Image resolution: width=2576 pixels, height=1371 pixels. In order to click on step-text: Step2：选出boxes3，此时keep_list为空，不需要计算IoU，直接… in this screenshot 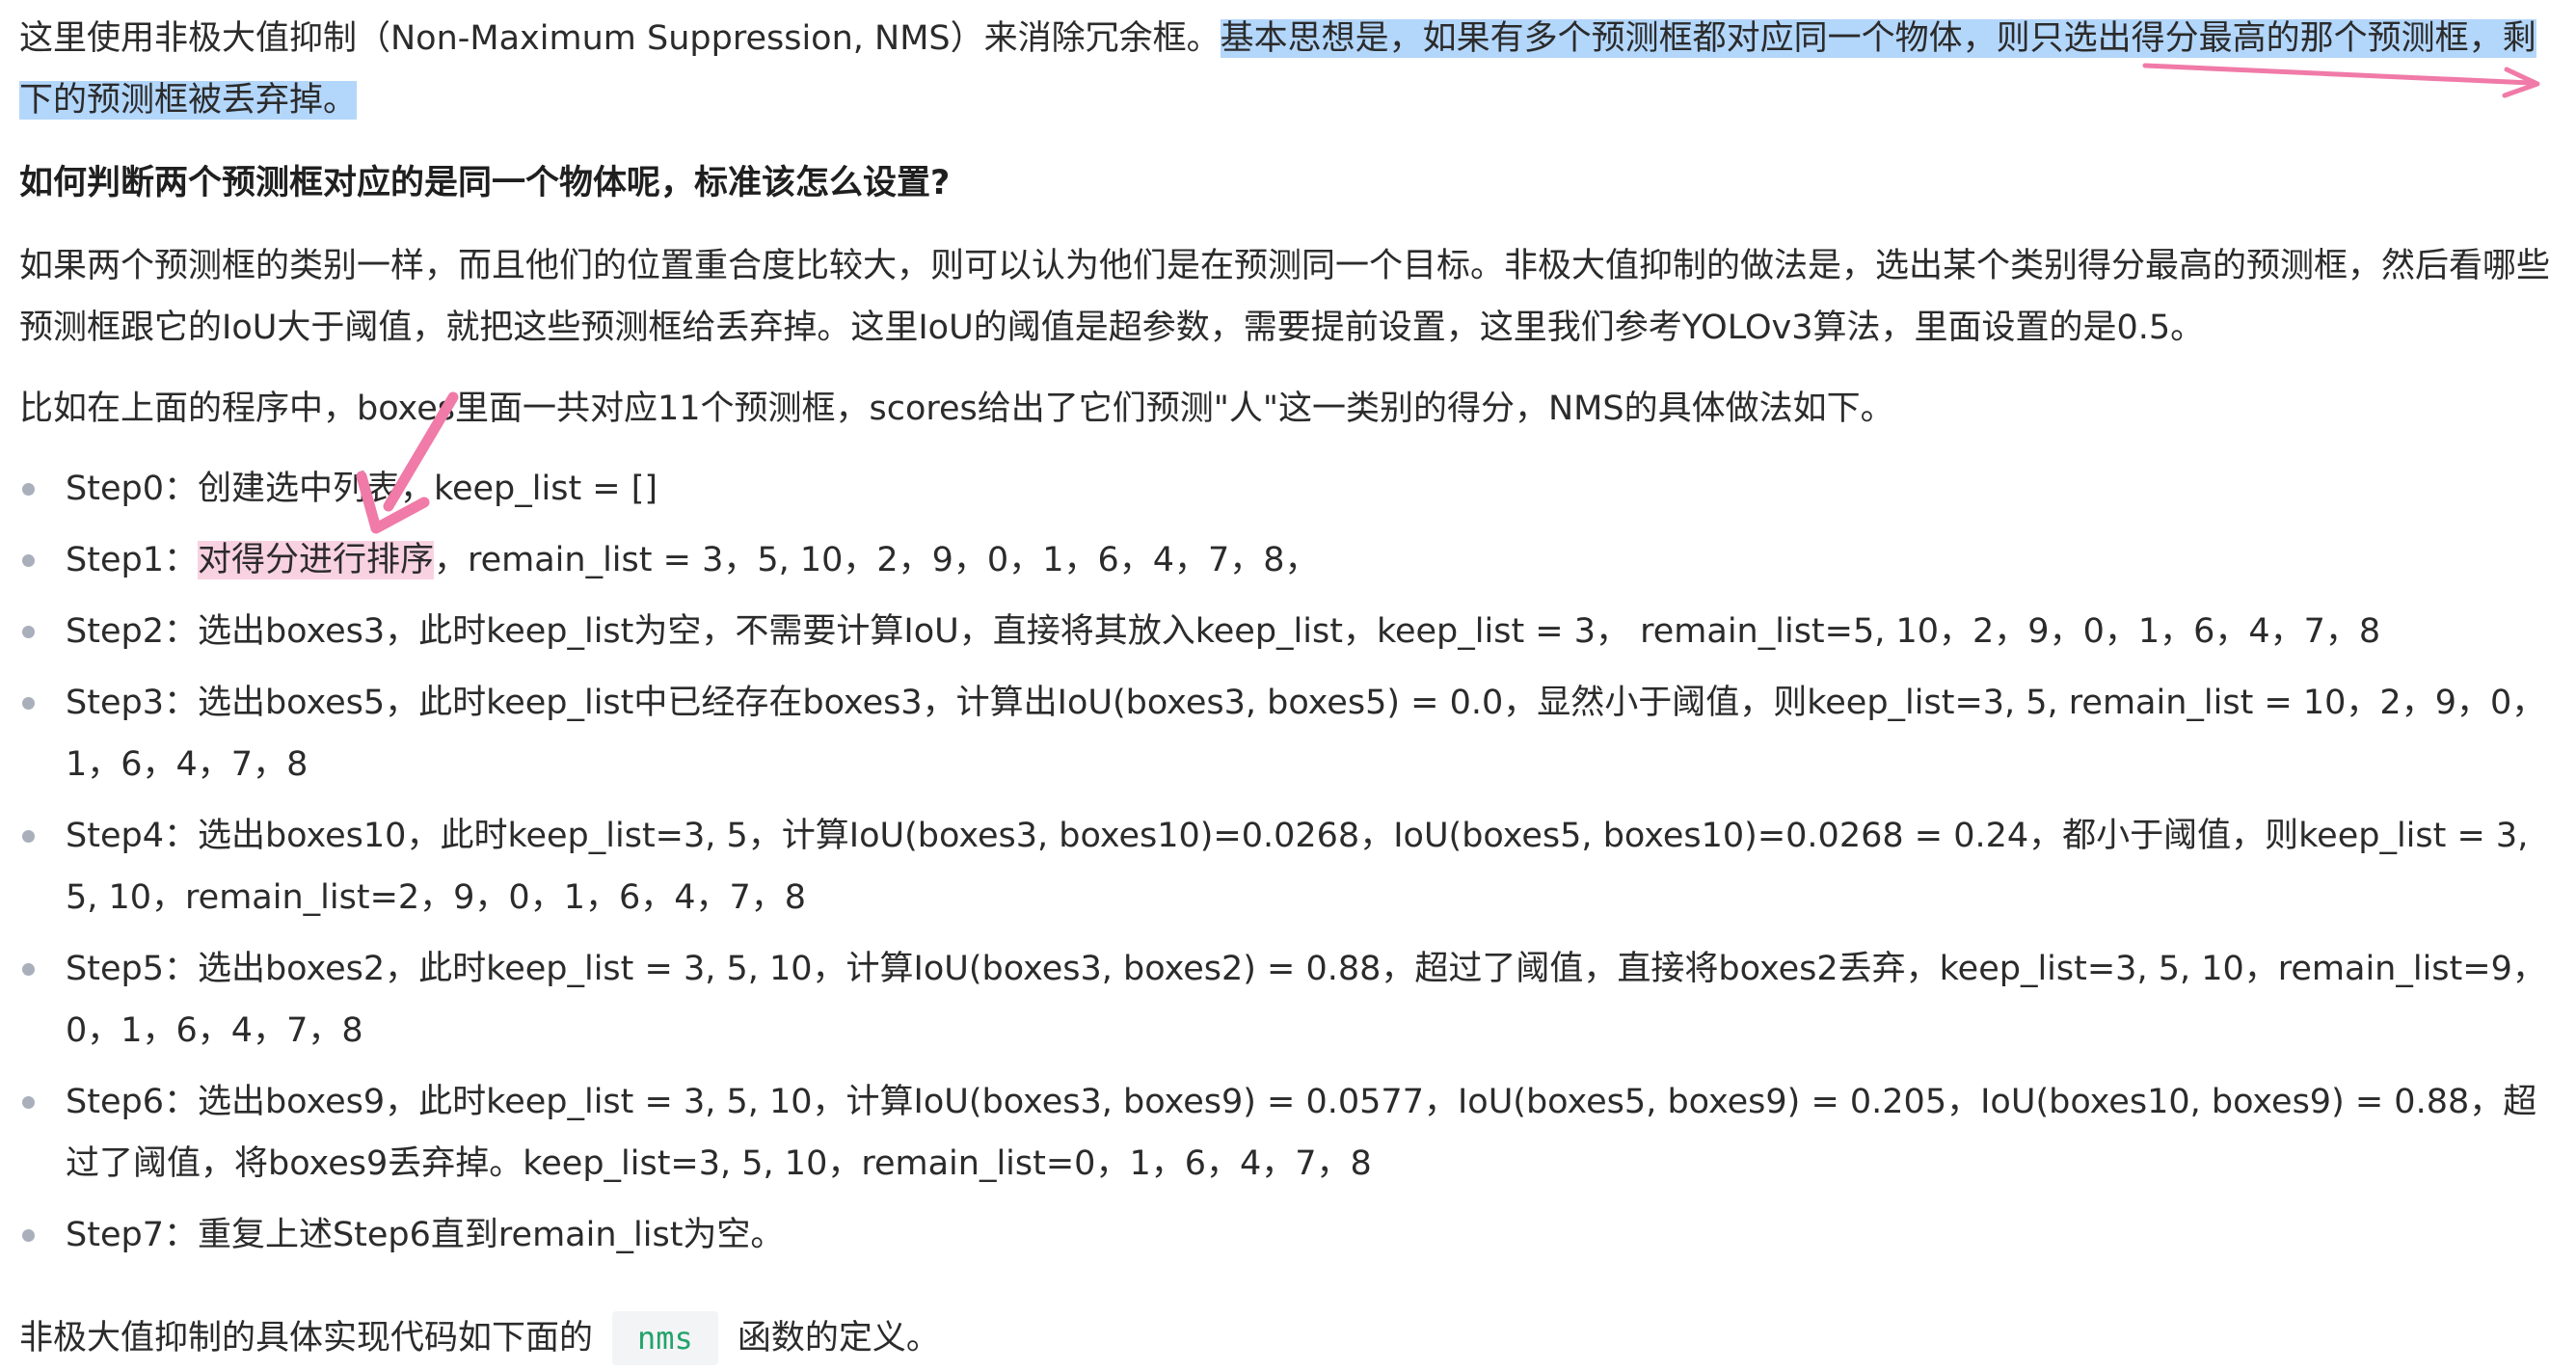, I will do `click(1224, 632)`.